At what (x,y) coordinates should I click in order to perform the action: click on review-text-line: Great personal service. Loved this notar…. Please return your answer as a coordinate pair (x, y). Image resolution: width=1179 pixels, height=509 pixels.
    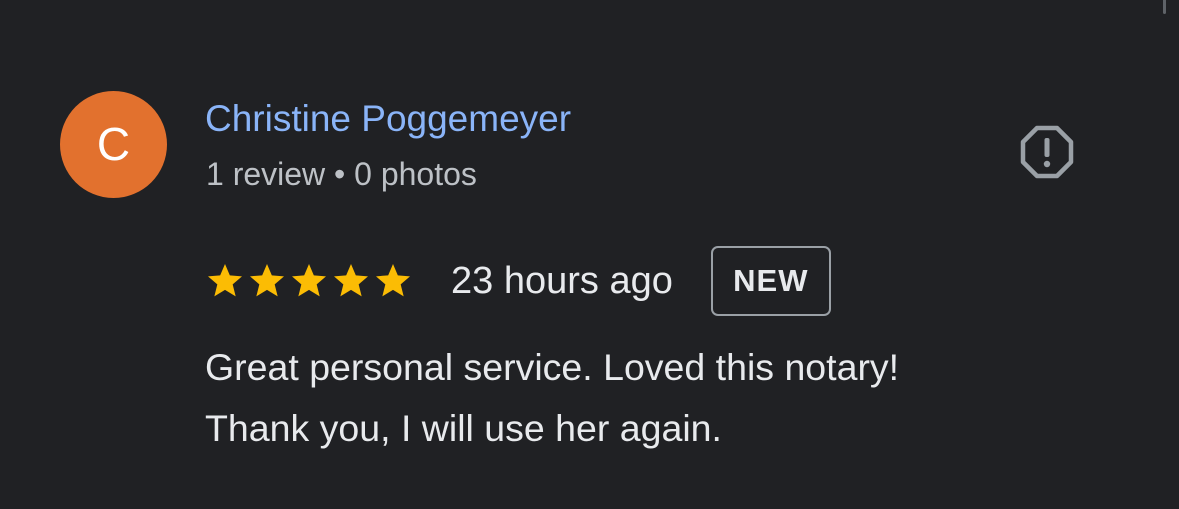
    Looking at the image, I should click on (552, 367).